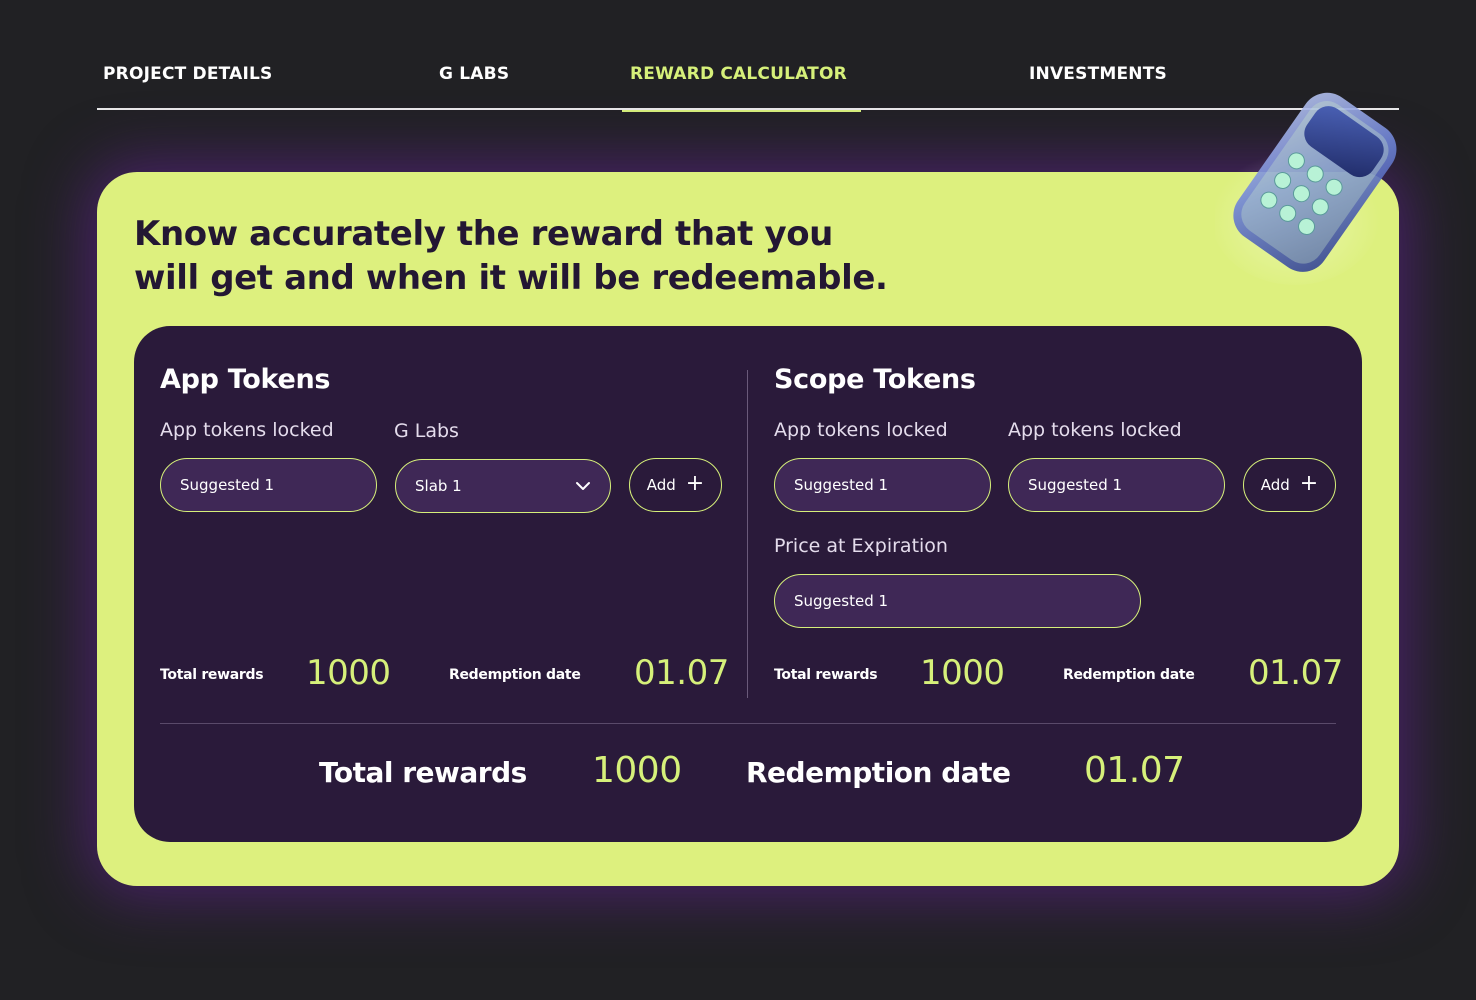 The height and width of the screenshot is (1000, 1476). What do you see at coordinates (515, 675) in the screenshot?
I see `app-redemption-date-label: Redemption date` at bounding box center [515, 675].